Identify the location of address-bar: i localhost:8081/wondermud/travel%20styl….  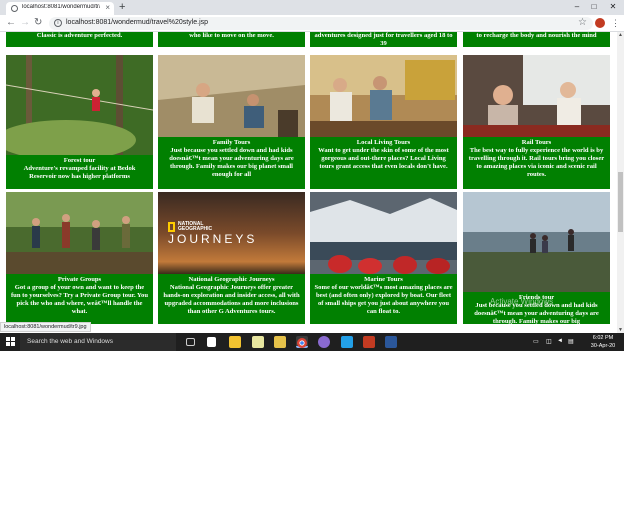
(321, 23).